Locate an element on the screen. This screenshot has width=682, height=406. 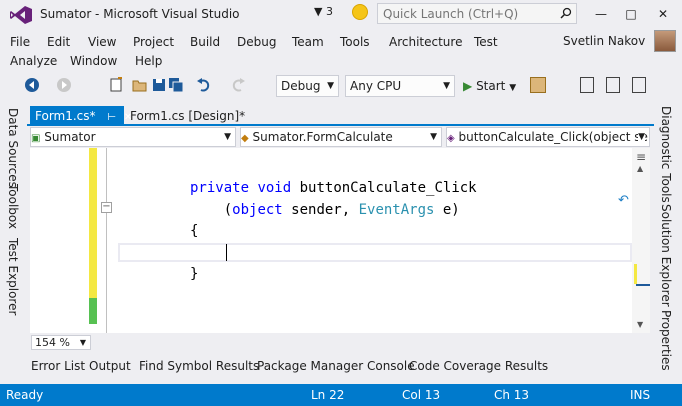
platform-select: Any CPU ▼ is located at coordinates (400, 86).